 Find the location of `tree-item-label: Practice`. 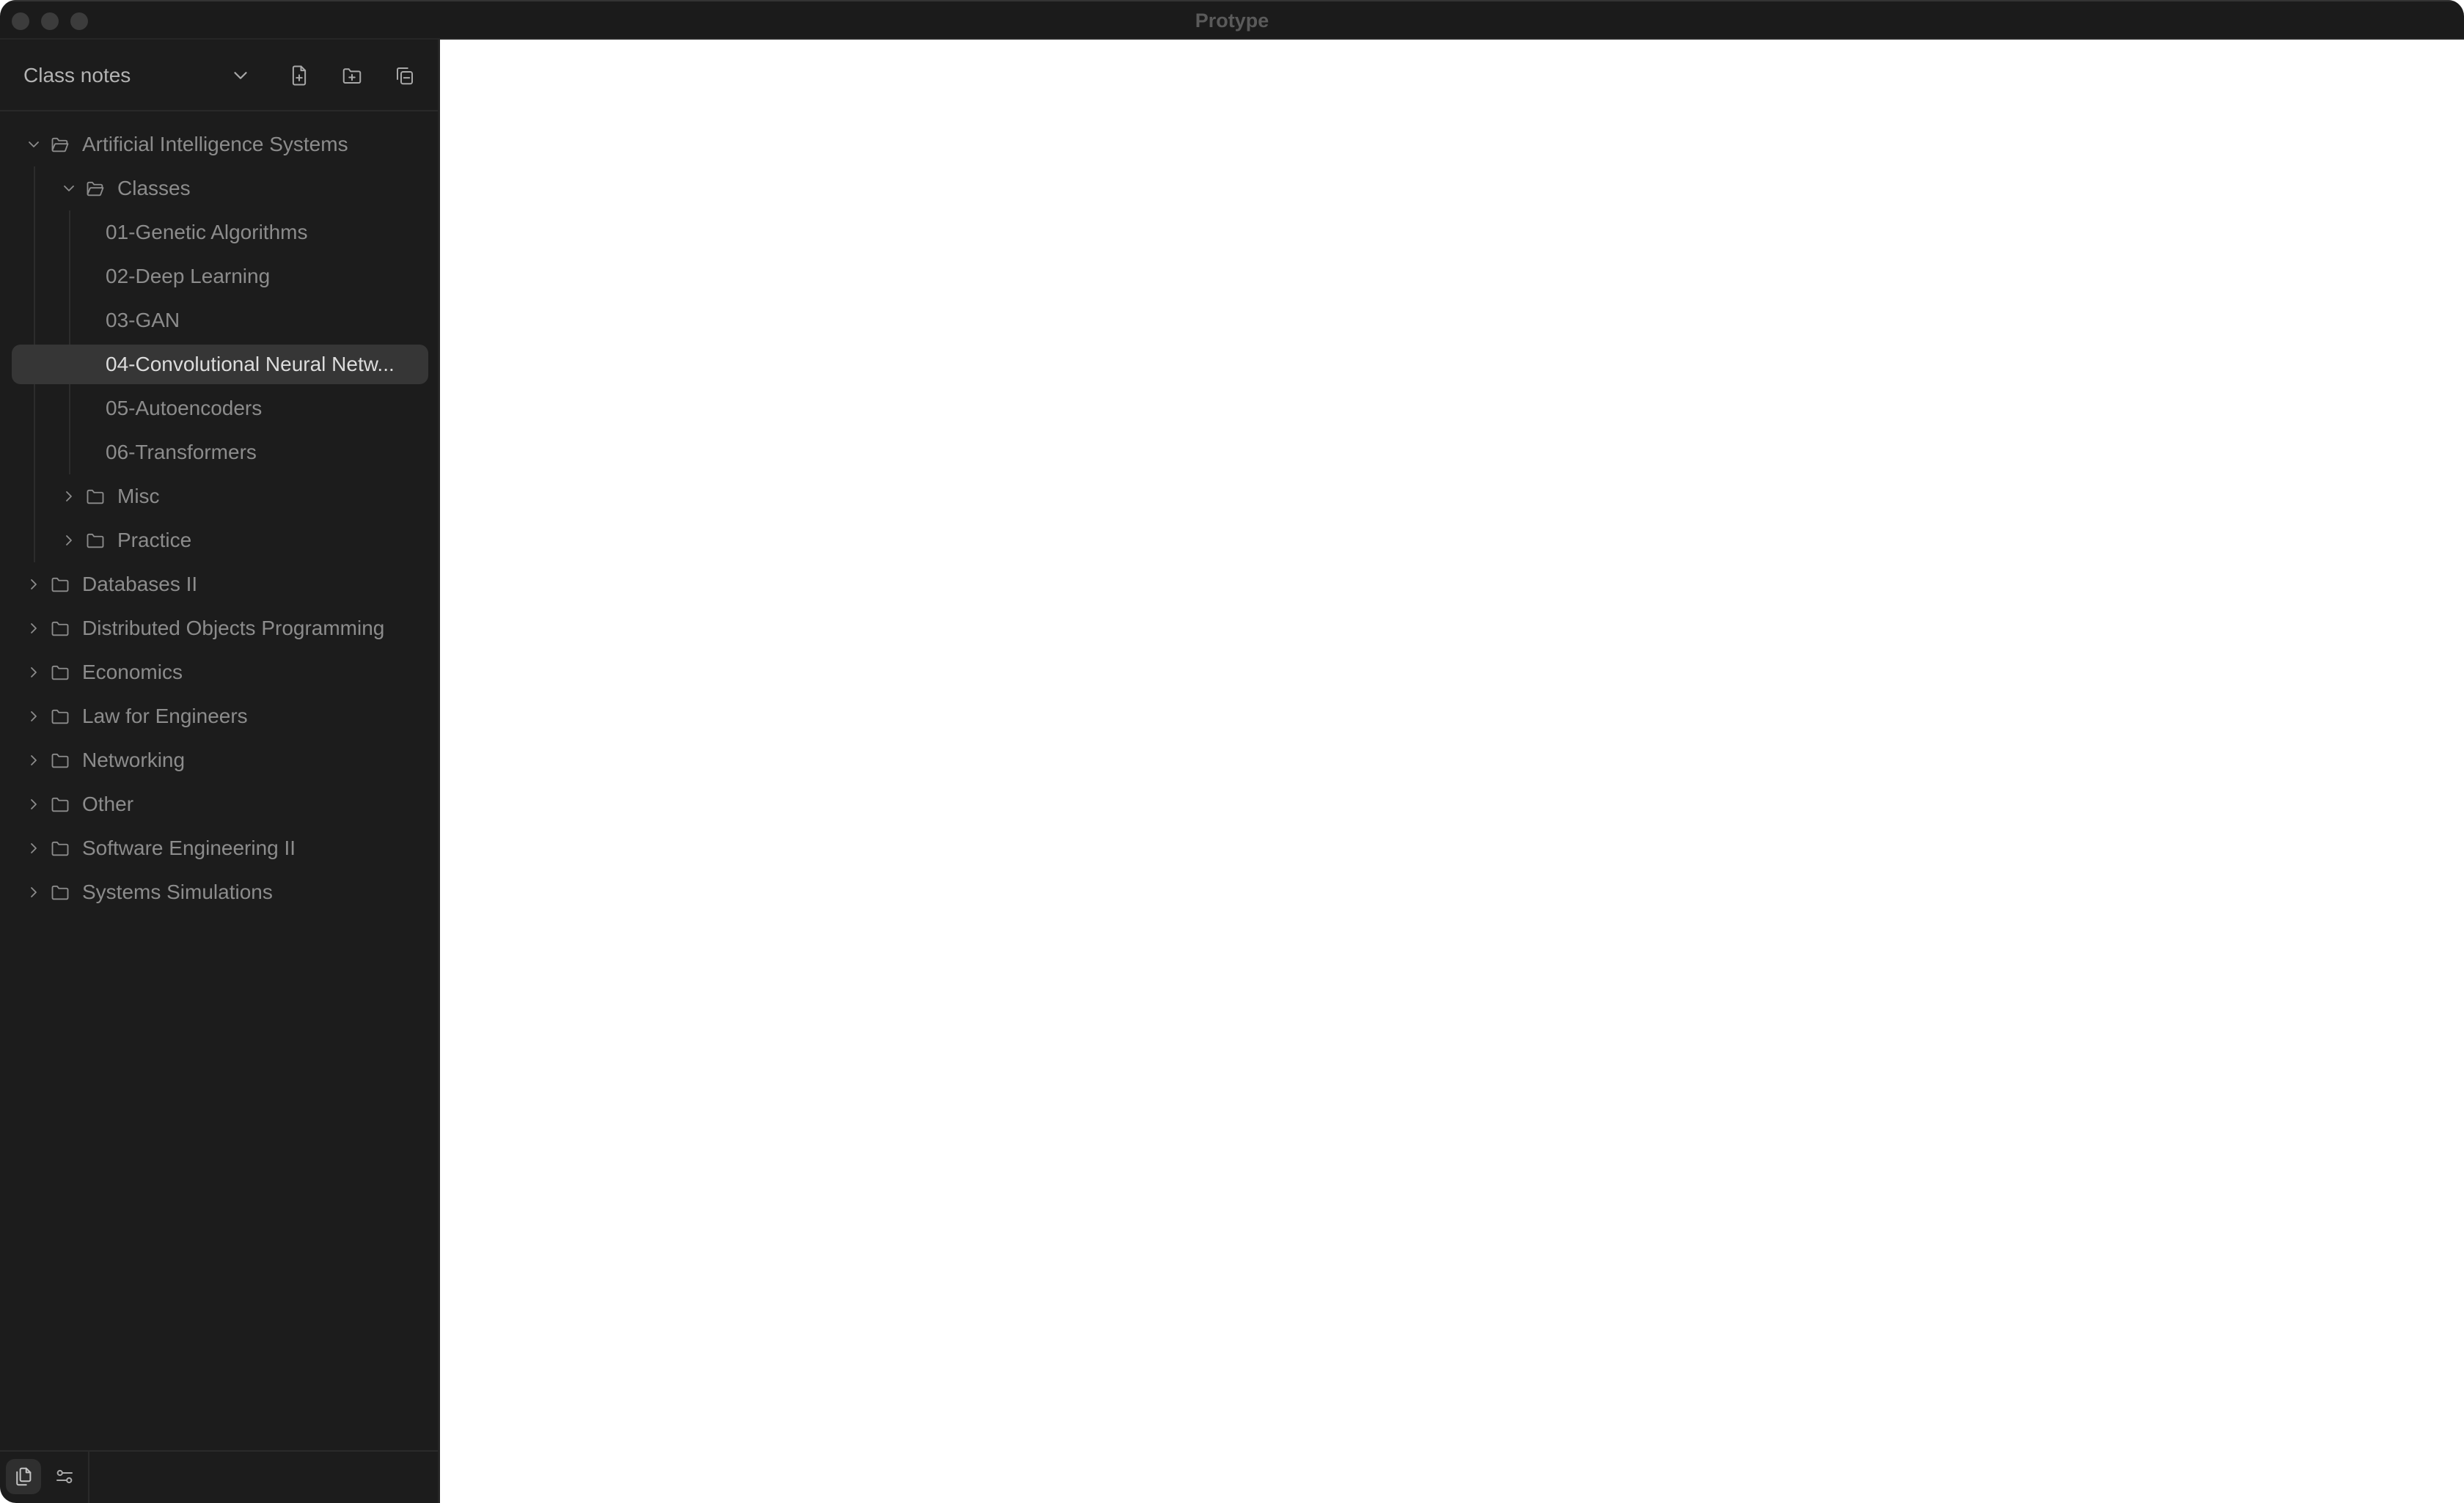

tree-item-label: Practice is located at coordinates (154, 540).